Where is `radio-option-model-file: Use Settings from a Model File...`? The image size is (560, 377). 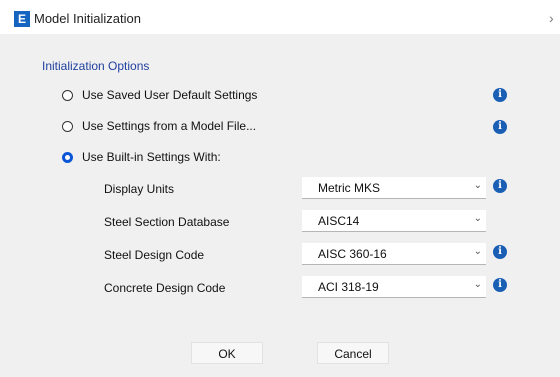
radio-option-model-file: Use Settings from a Model File... is located at coordinates (159, 126).